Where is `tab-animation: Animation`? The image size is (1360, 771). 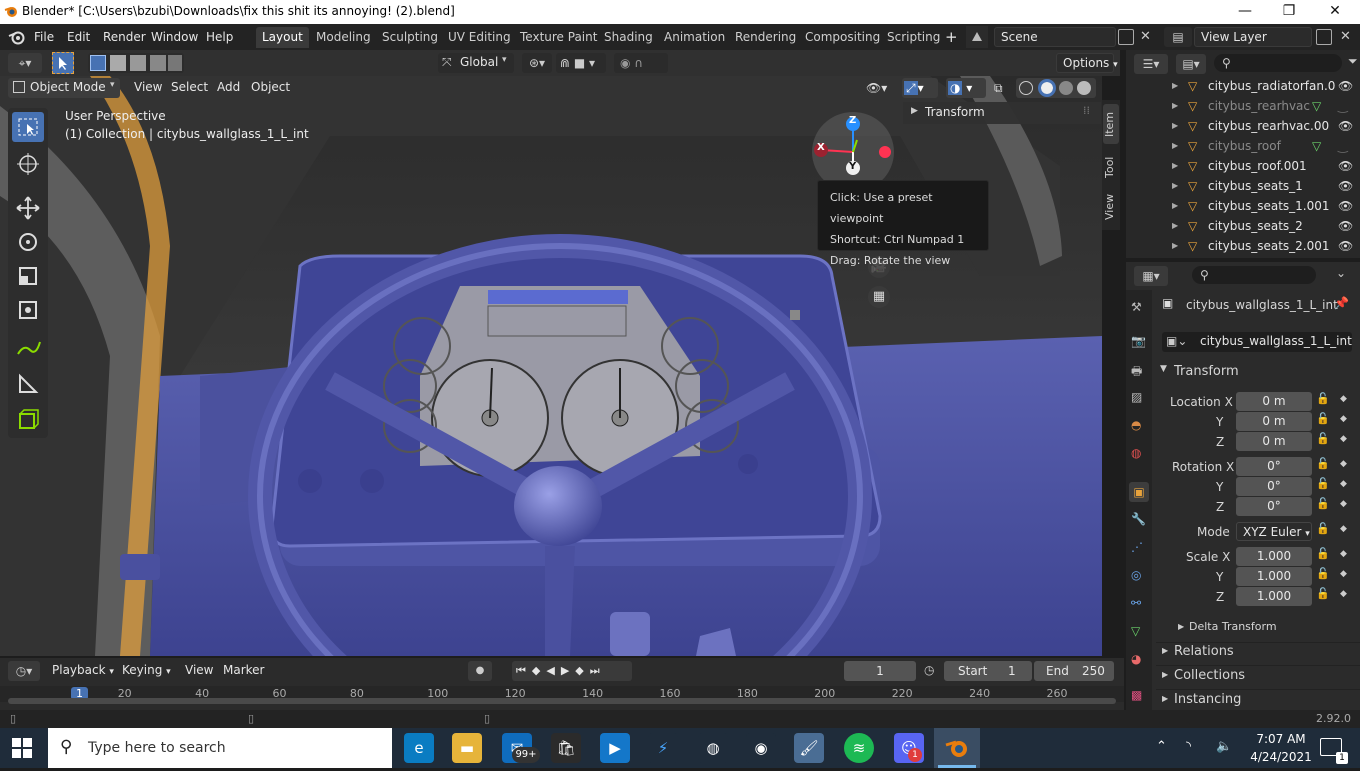 tab-animation: Animation is located at coordinates (694, 37).